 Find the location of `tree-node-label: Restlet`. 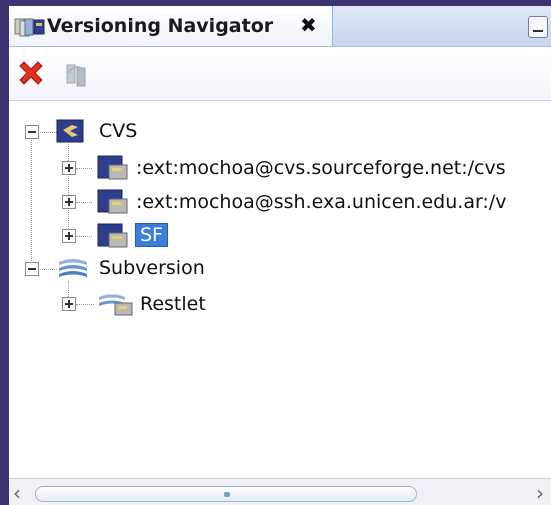

tree-node-label: Restlet is located at coordinates (173, 304).